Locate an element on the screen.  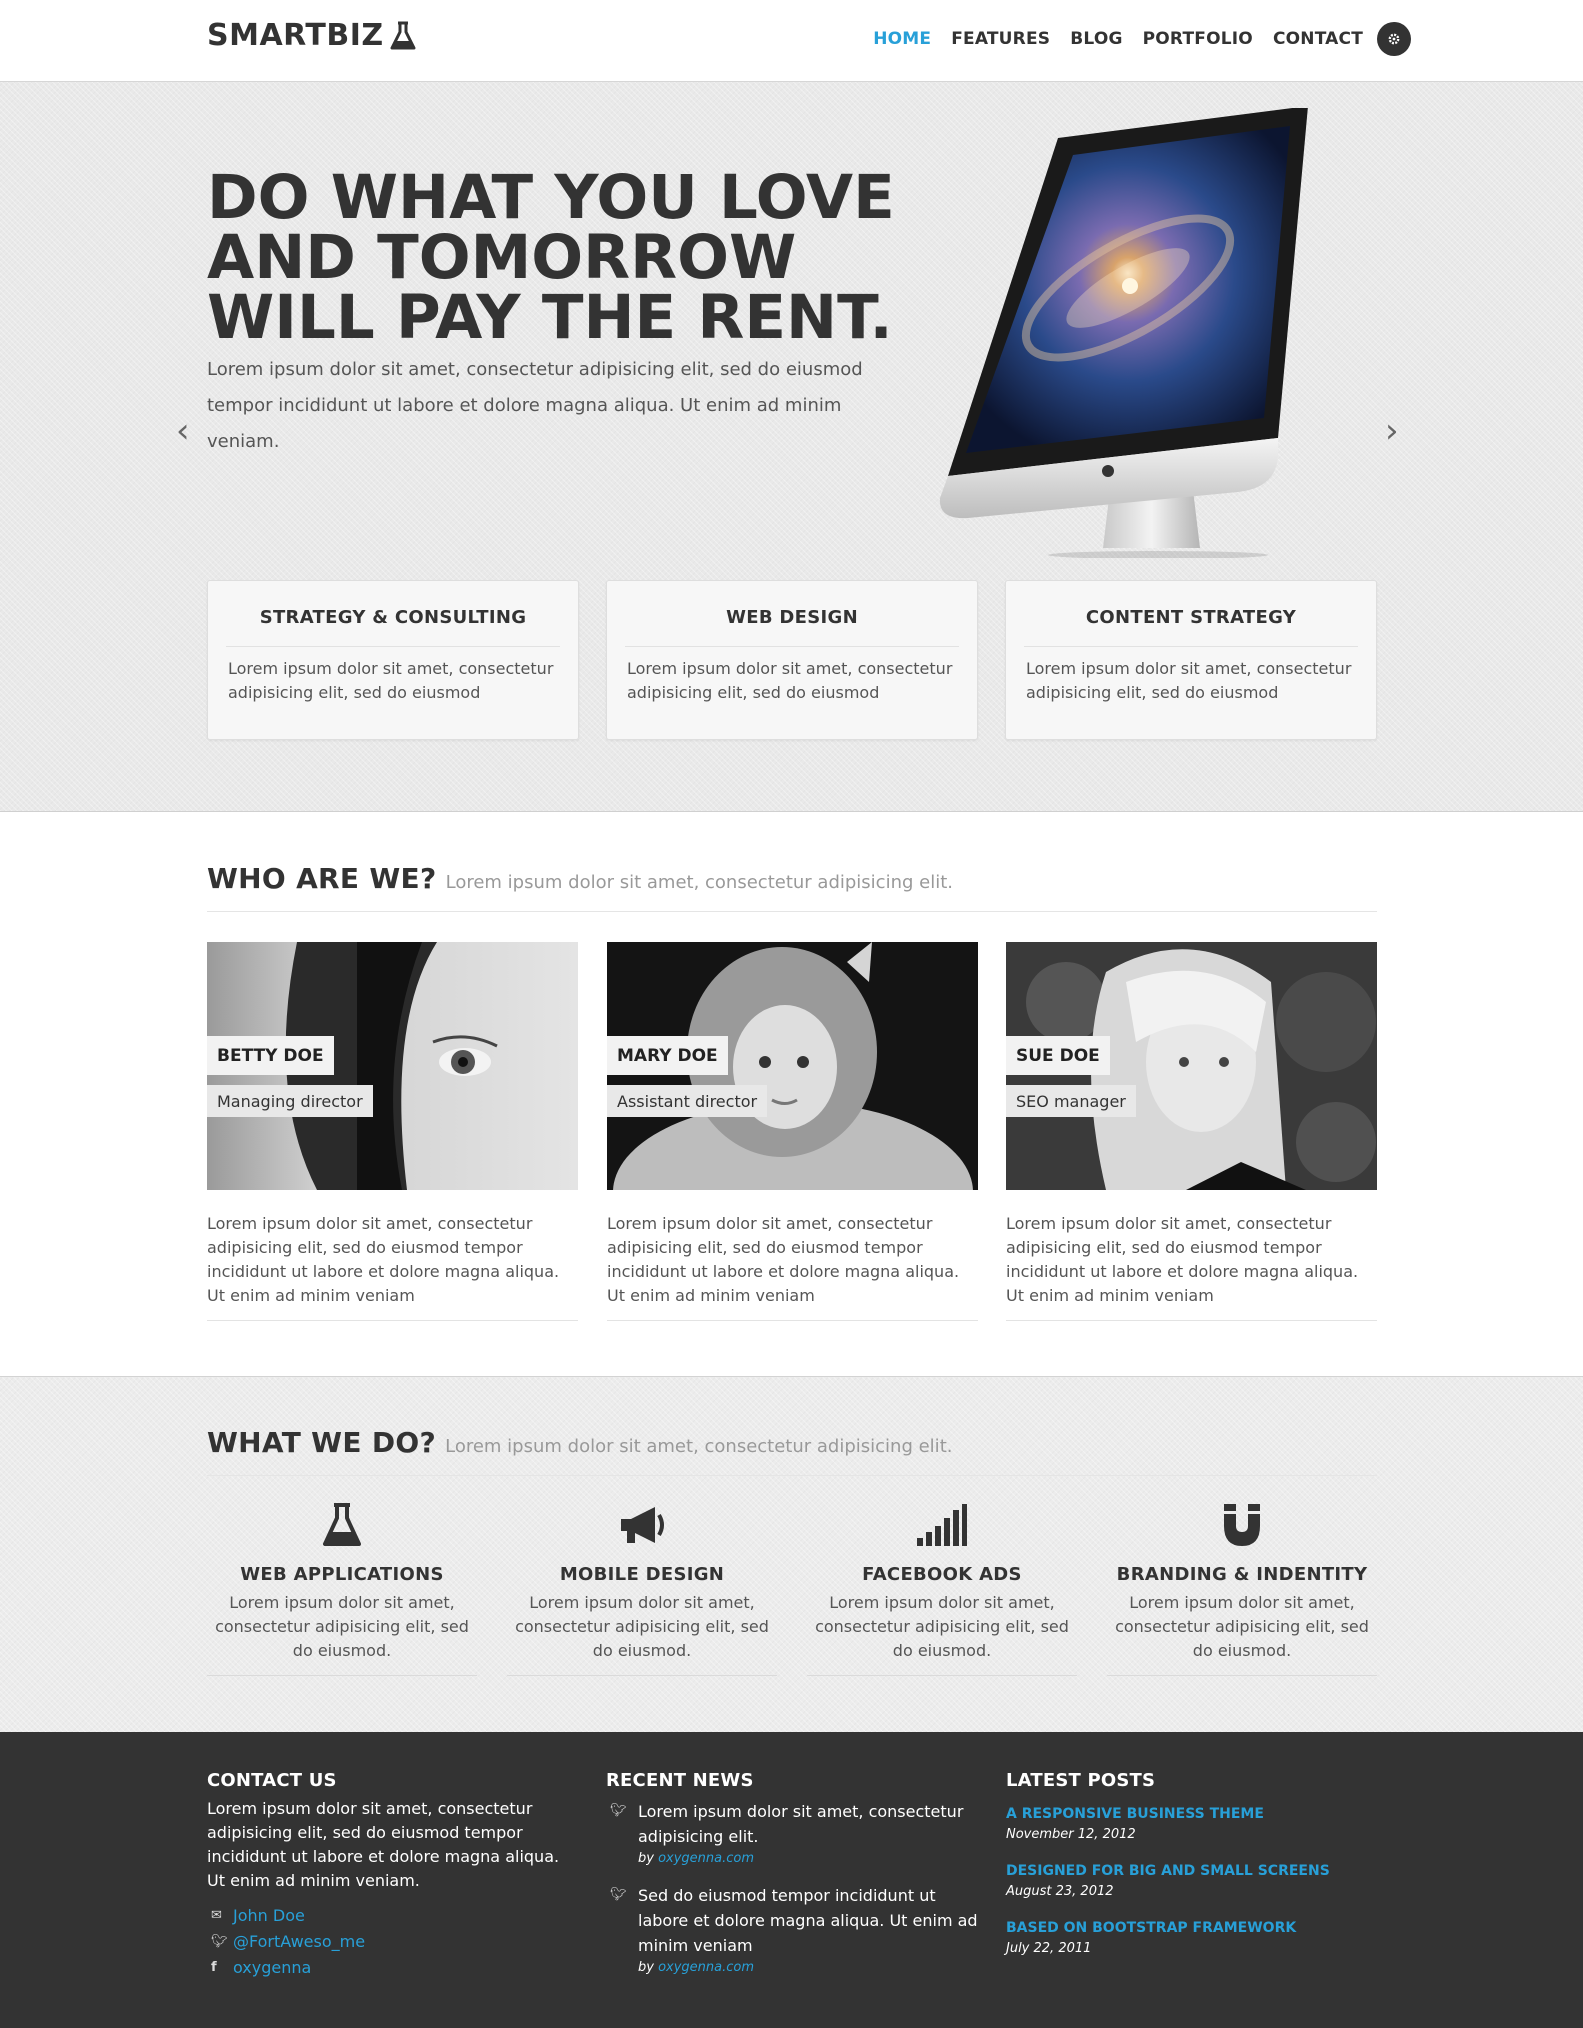
post-date: August 23, 2012 is located at coordinates (1060, 1891).